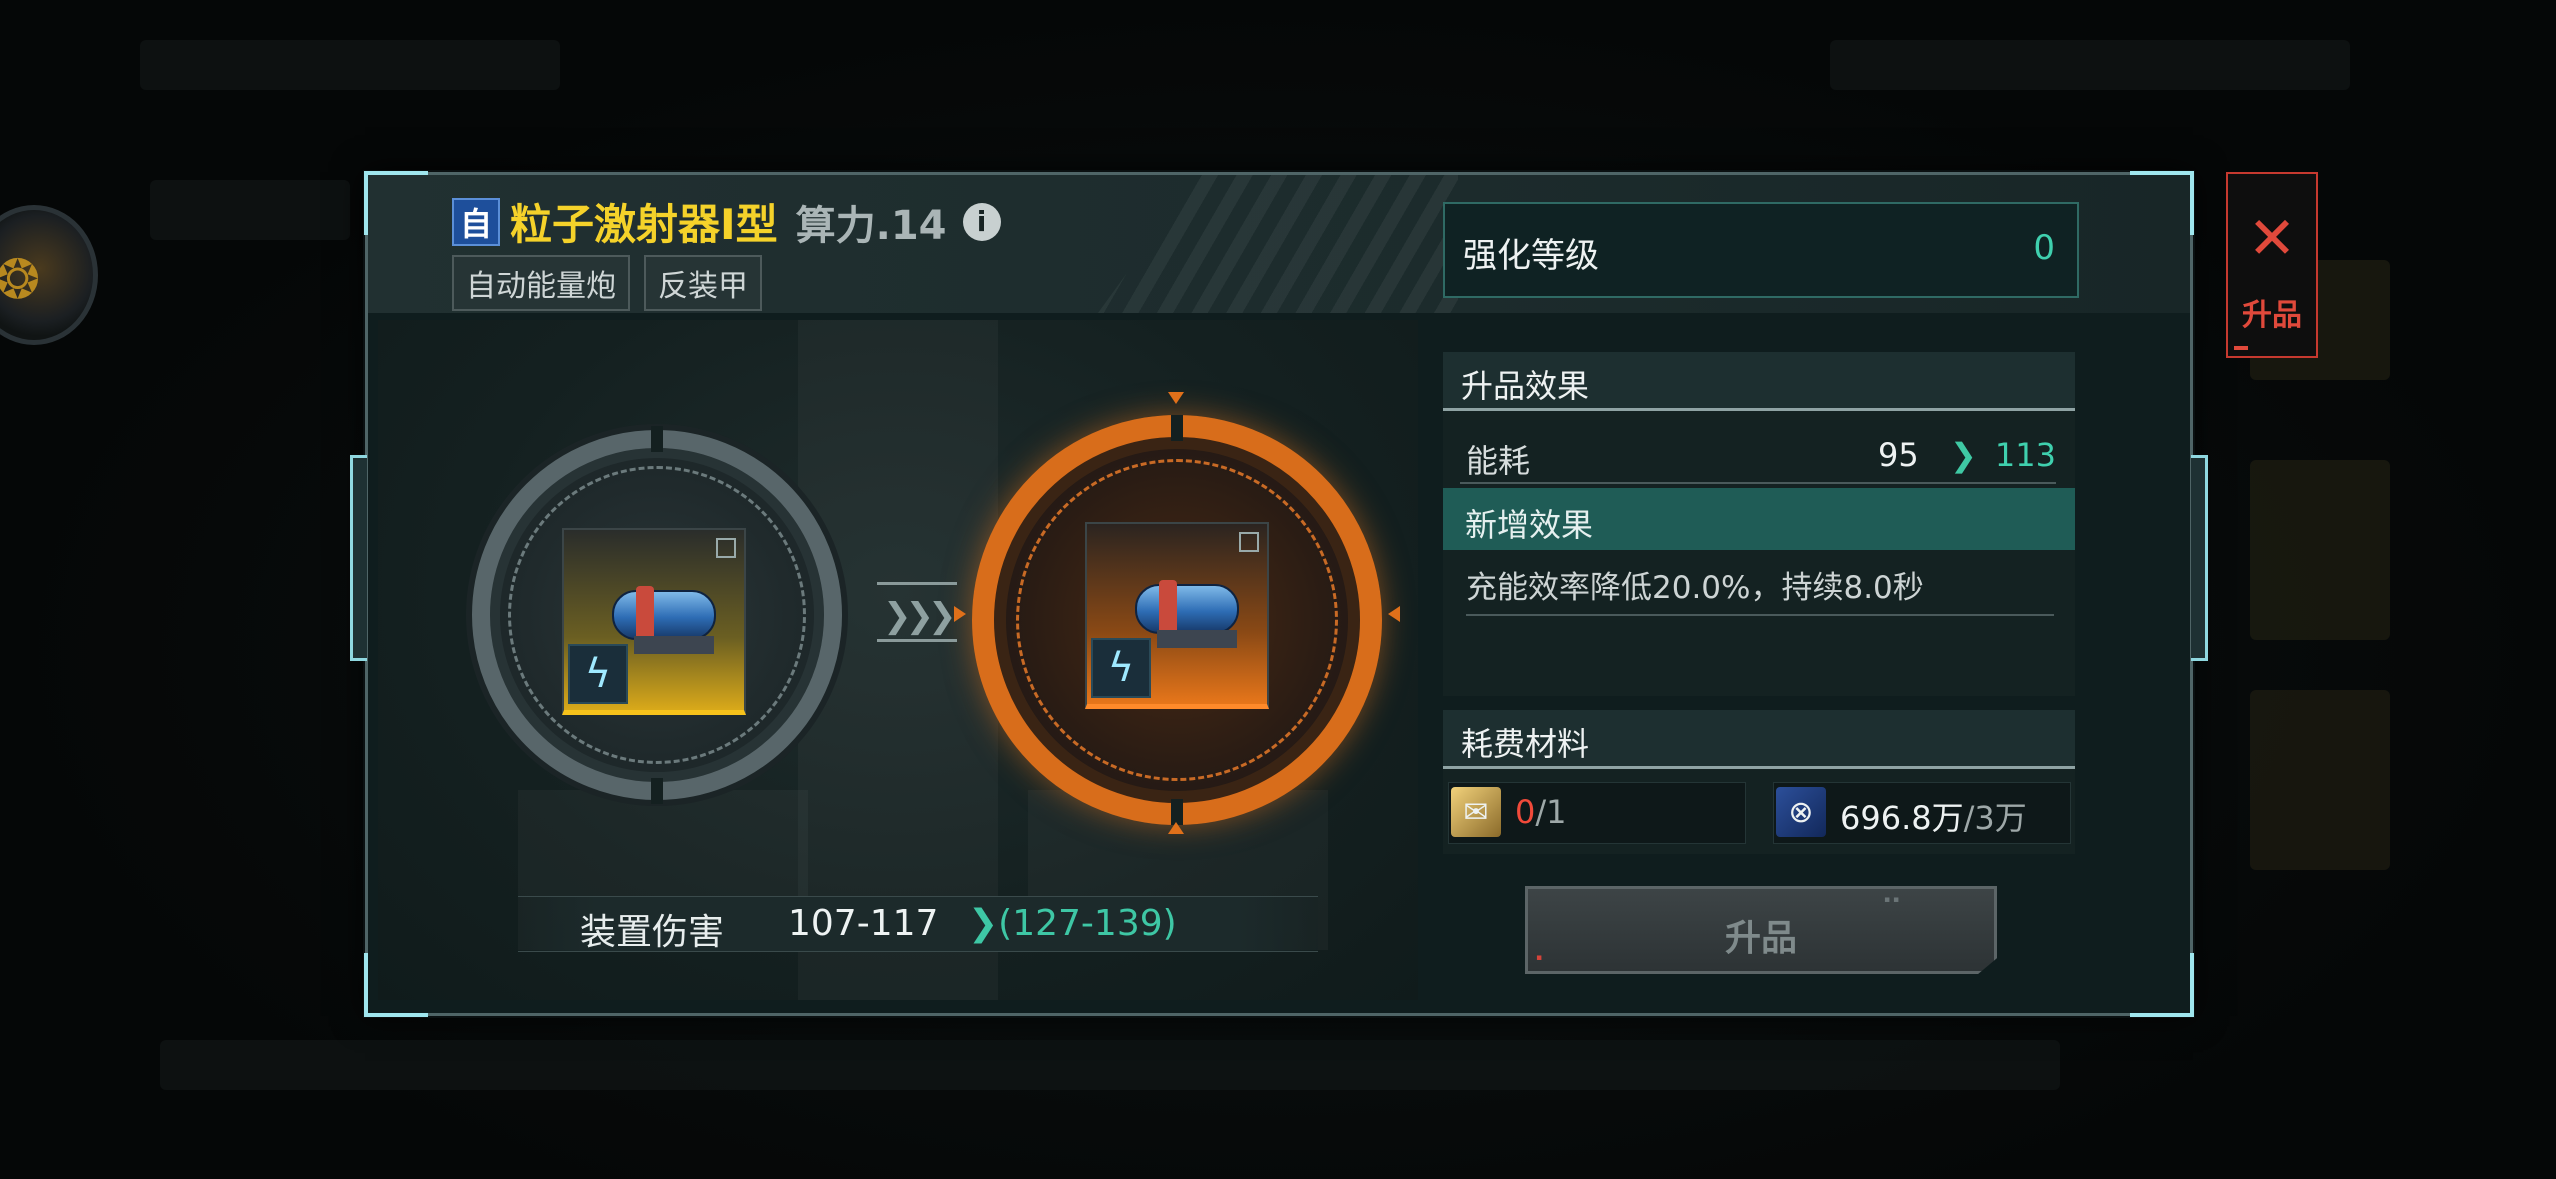 Image resolution: width=2556 pixels, height=1179 pixels. What do you see at coordinates (2241, 348) in the screenshot?
I see `tab-deco` at bounding box center [2241, 348].